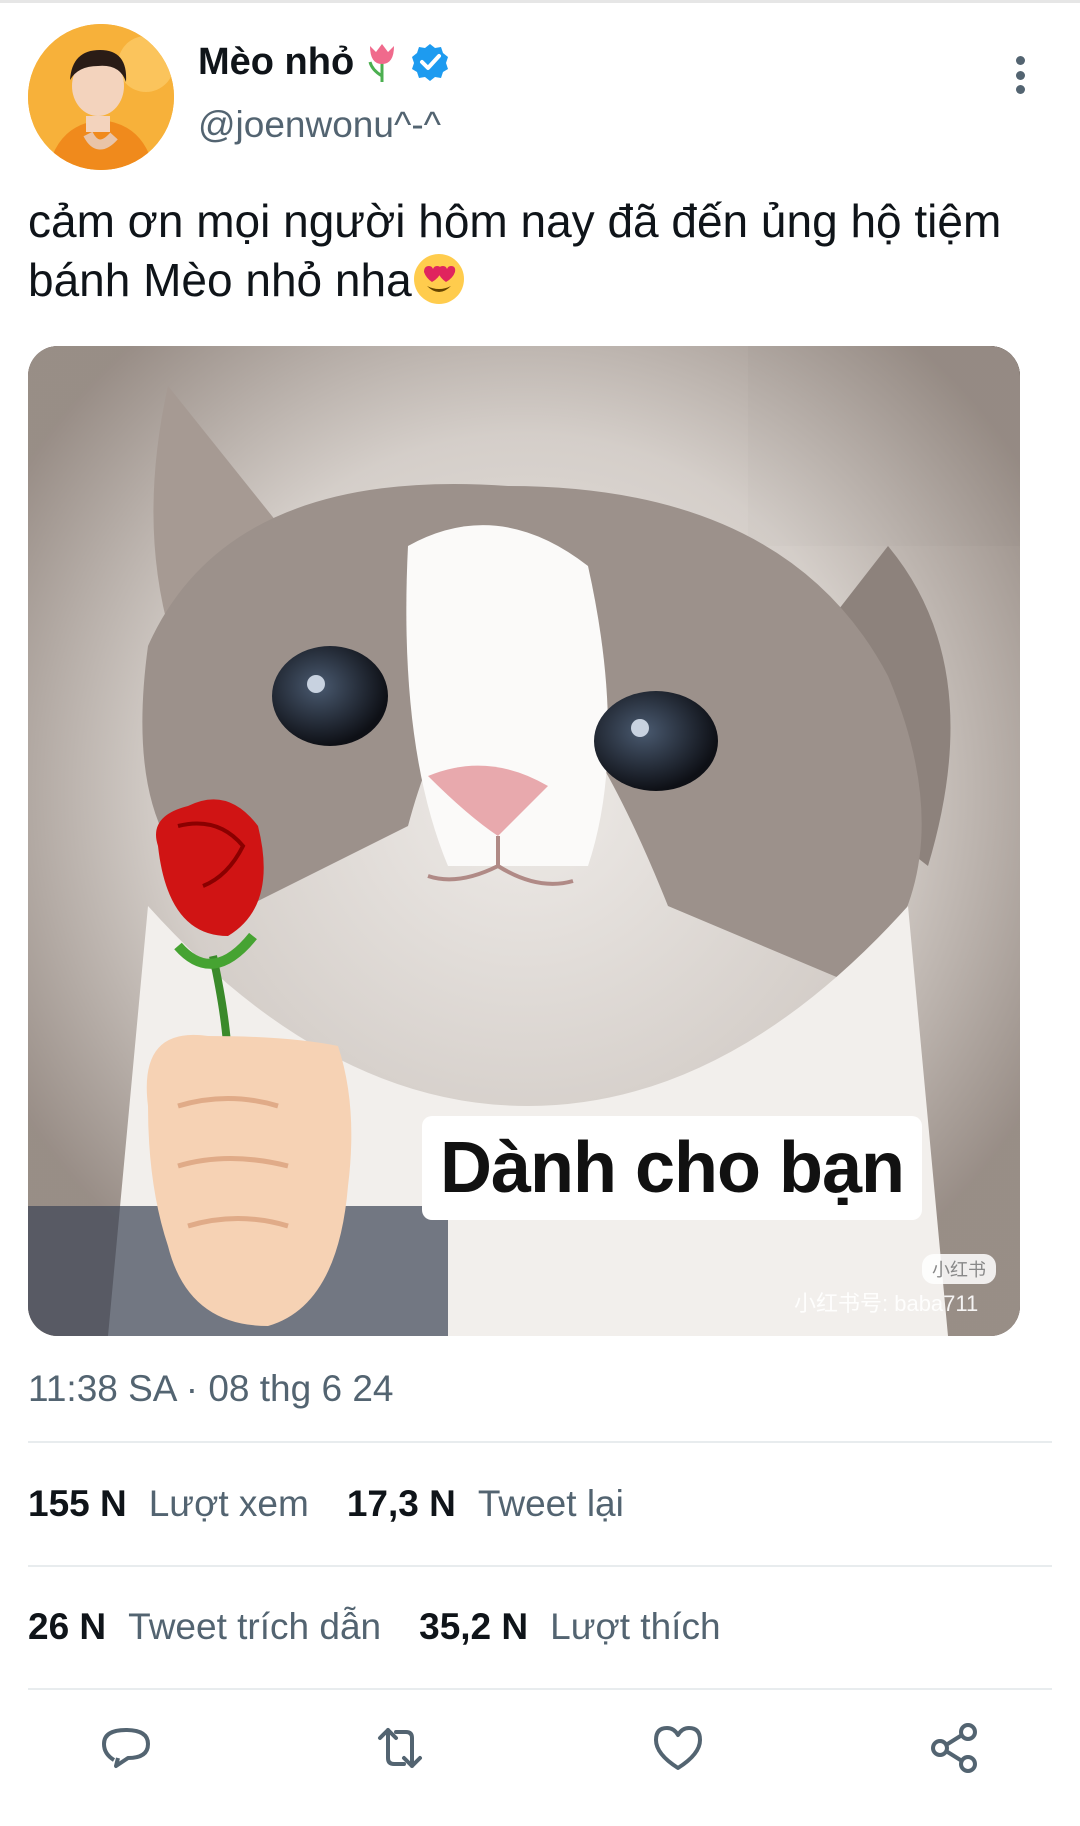 The width and height of the screenshot is (1080, 1826). I want to click on action-bar, so click(540, 1755).